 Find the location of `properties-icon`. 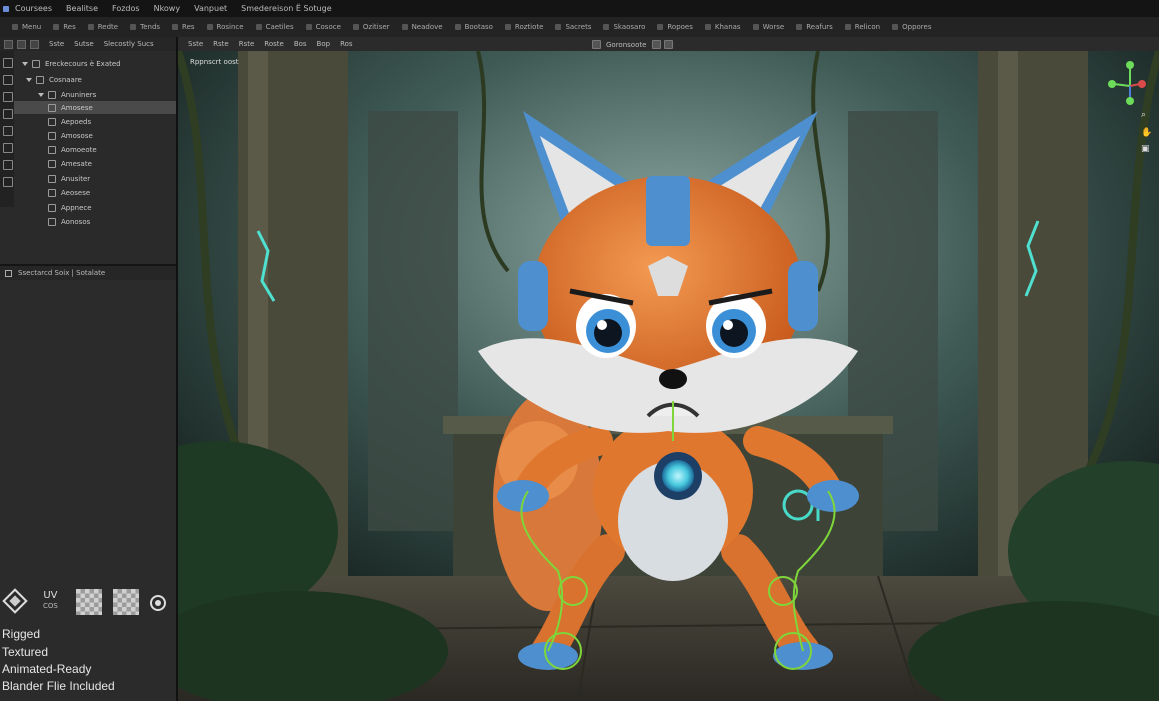

properties-icon is located at coordinates (8, 273).